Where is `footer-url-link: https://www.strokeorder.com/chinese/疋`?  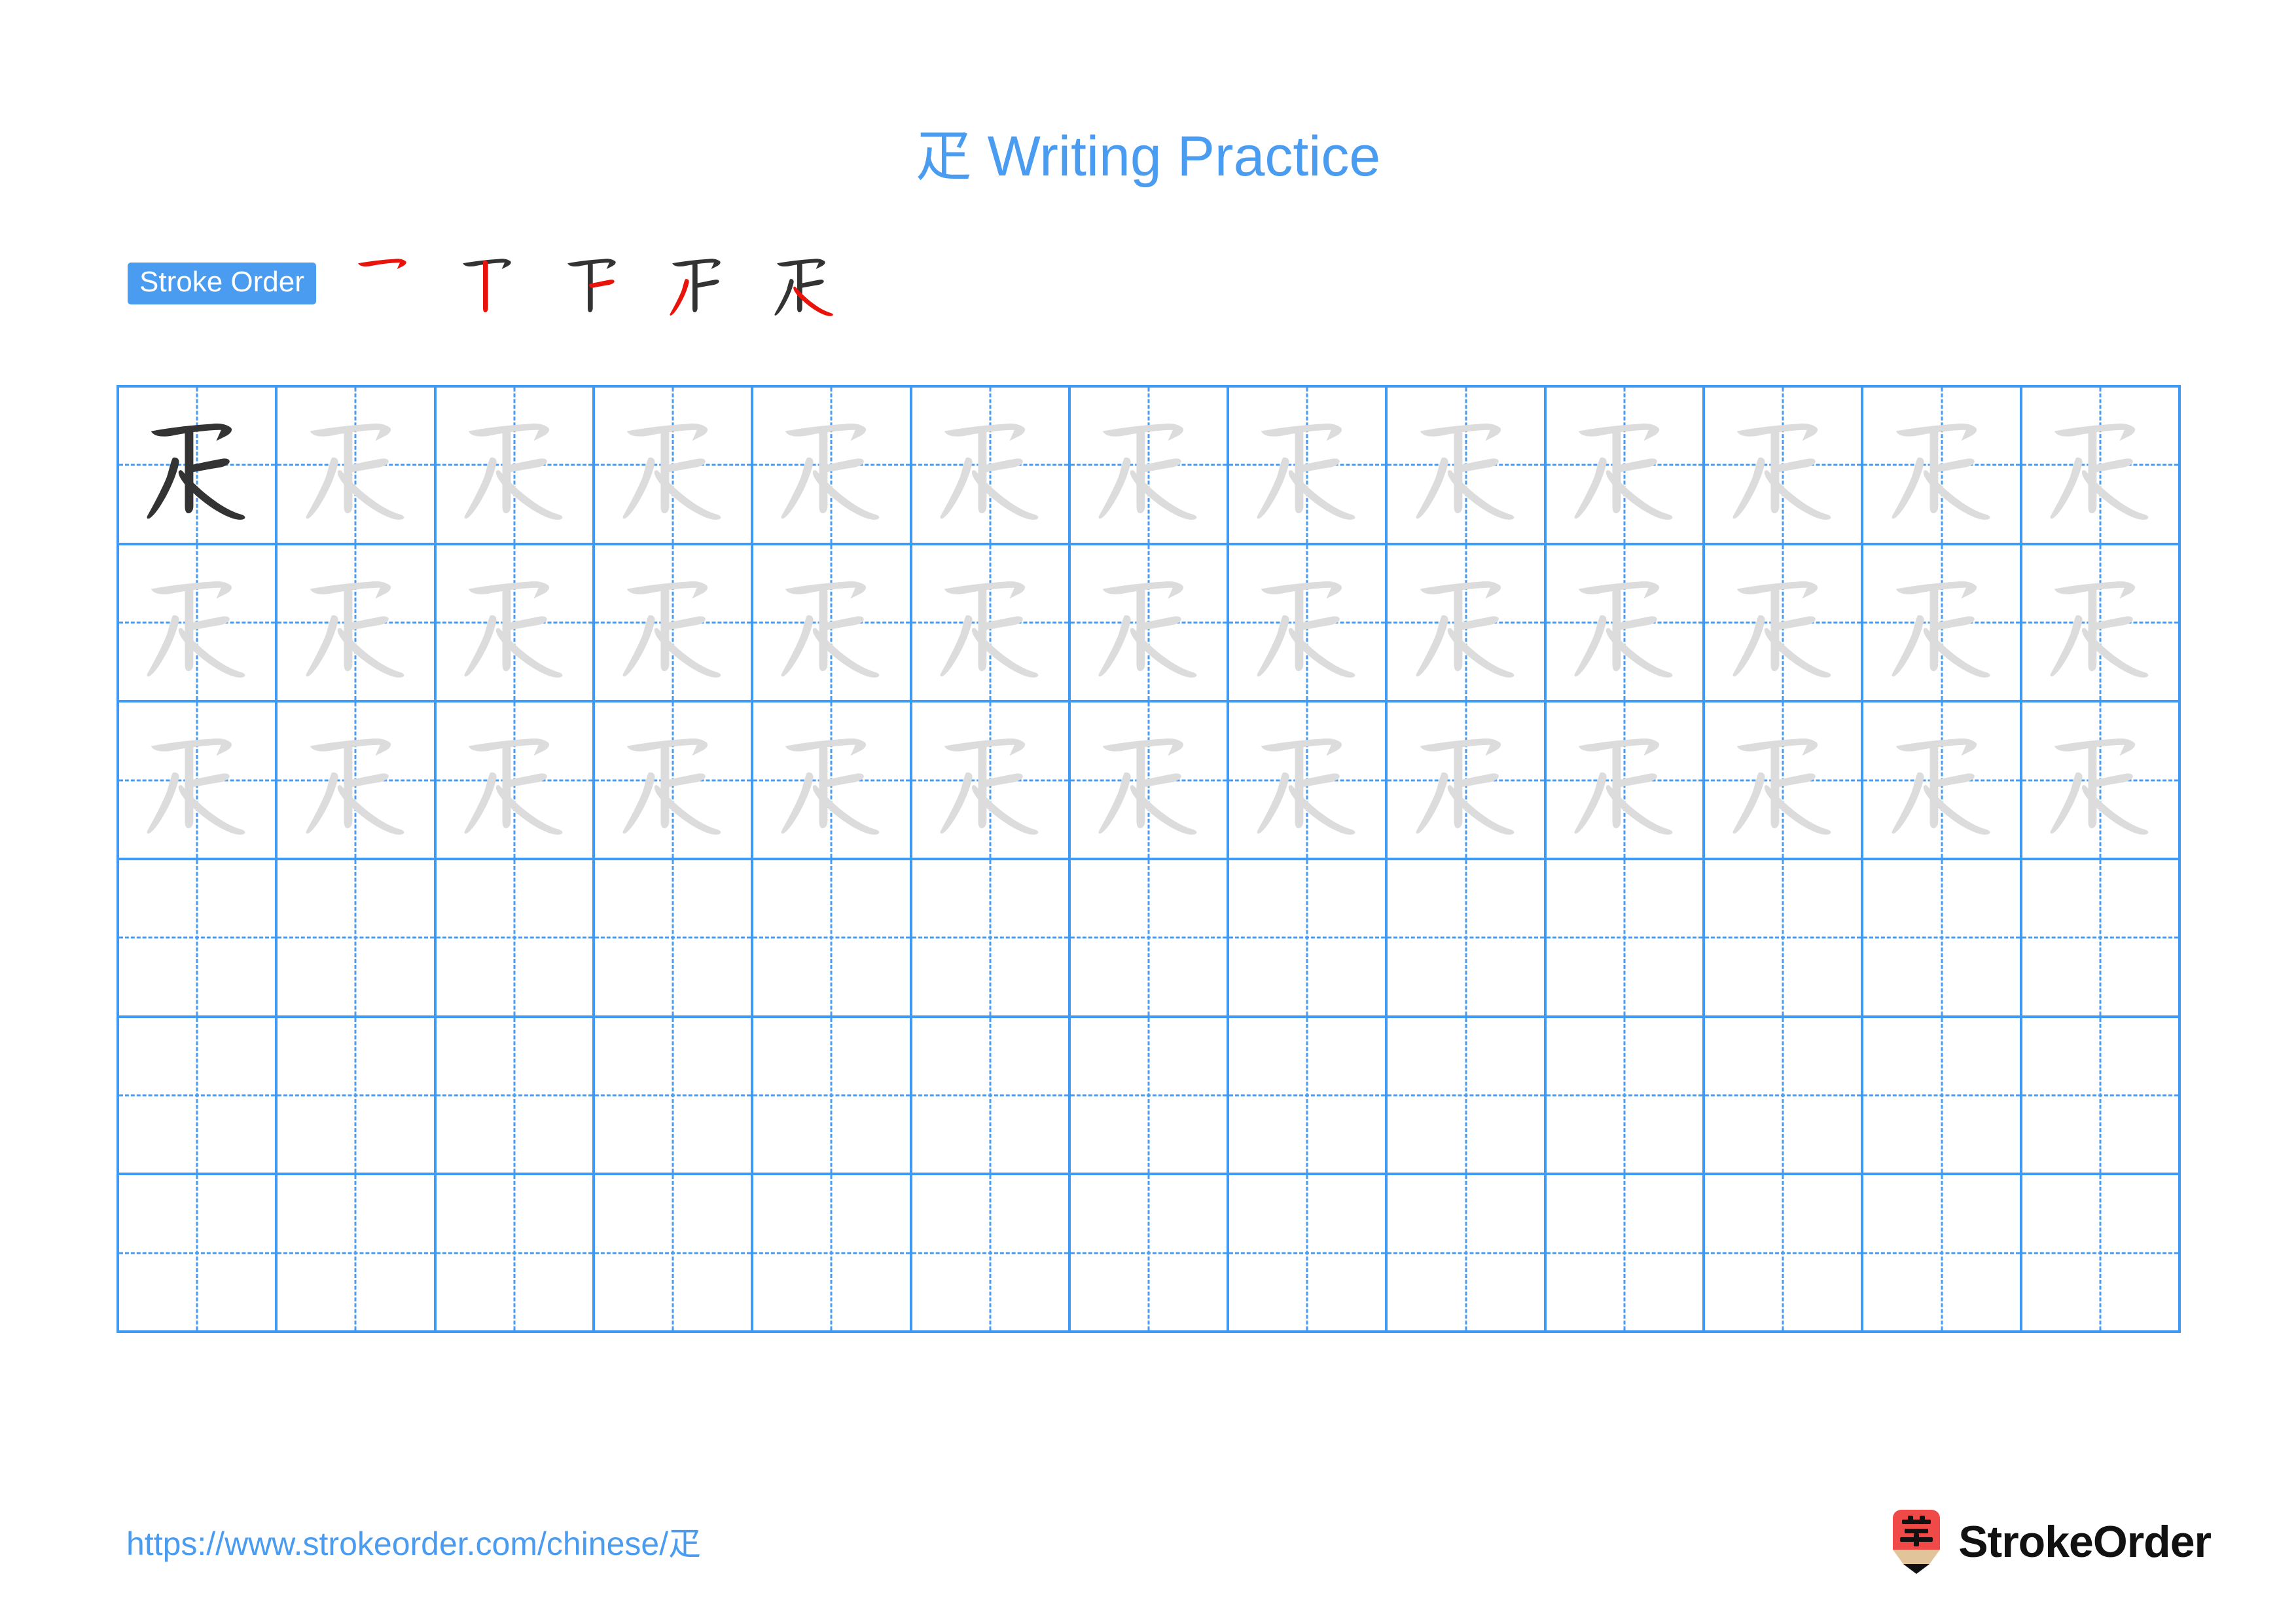
footer-url-link: https://www.strokeorder.com/chinese/疋 is located at coordinates (413, 1541).